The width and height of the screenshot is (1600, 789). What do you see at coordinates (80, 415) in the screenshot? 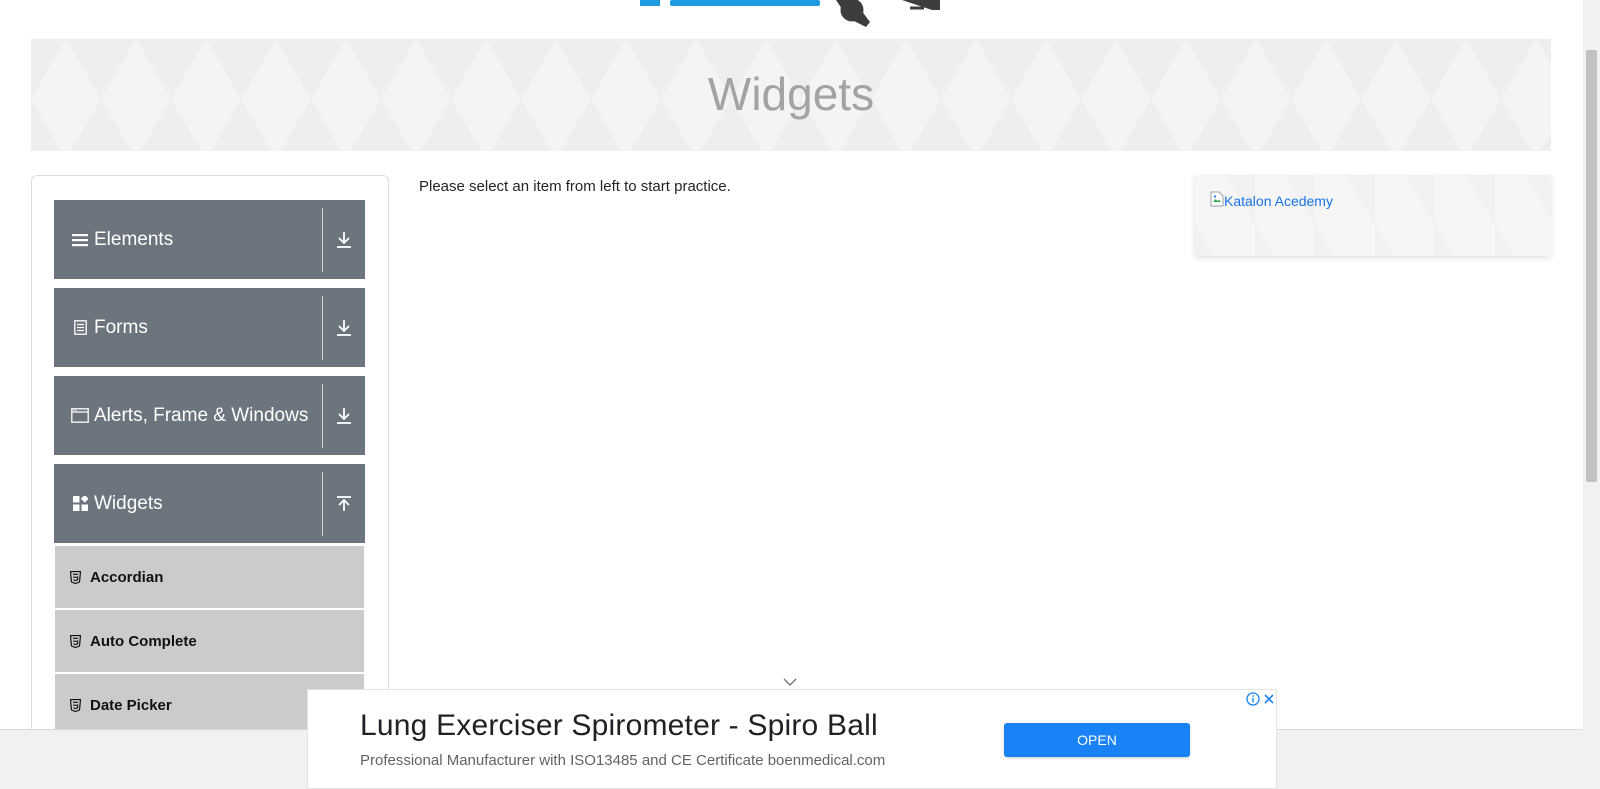
I see `window-icon` at bounding box center [80, 415].